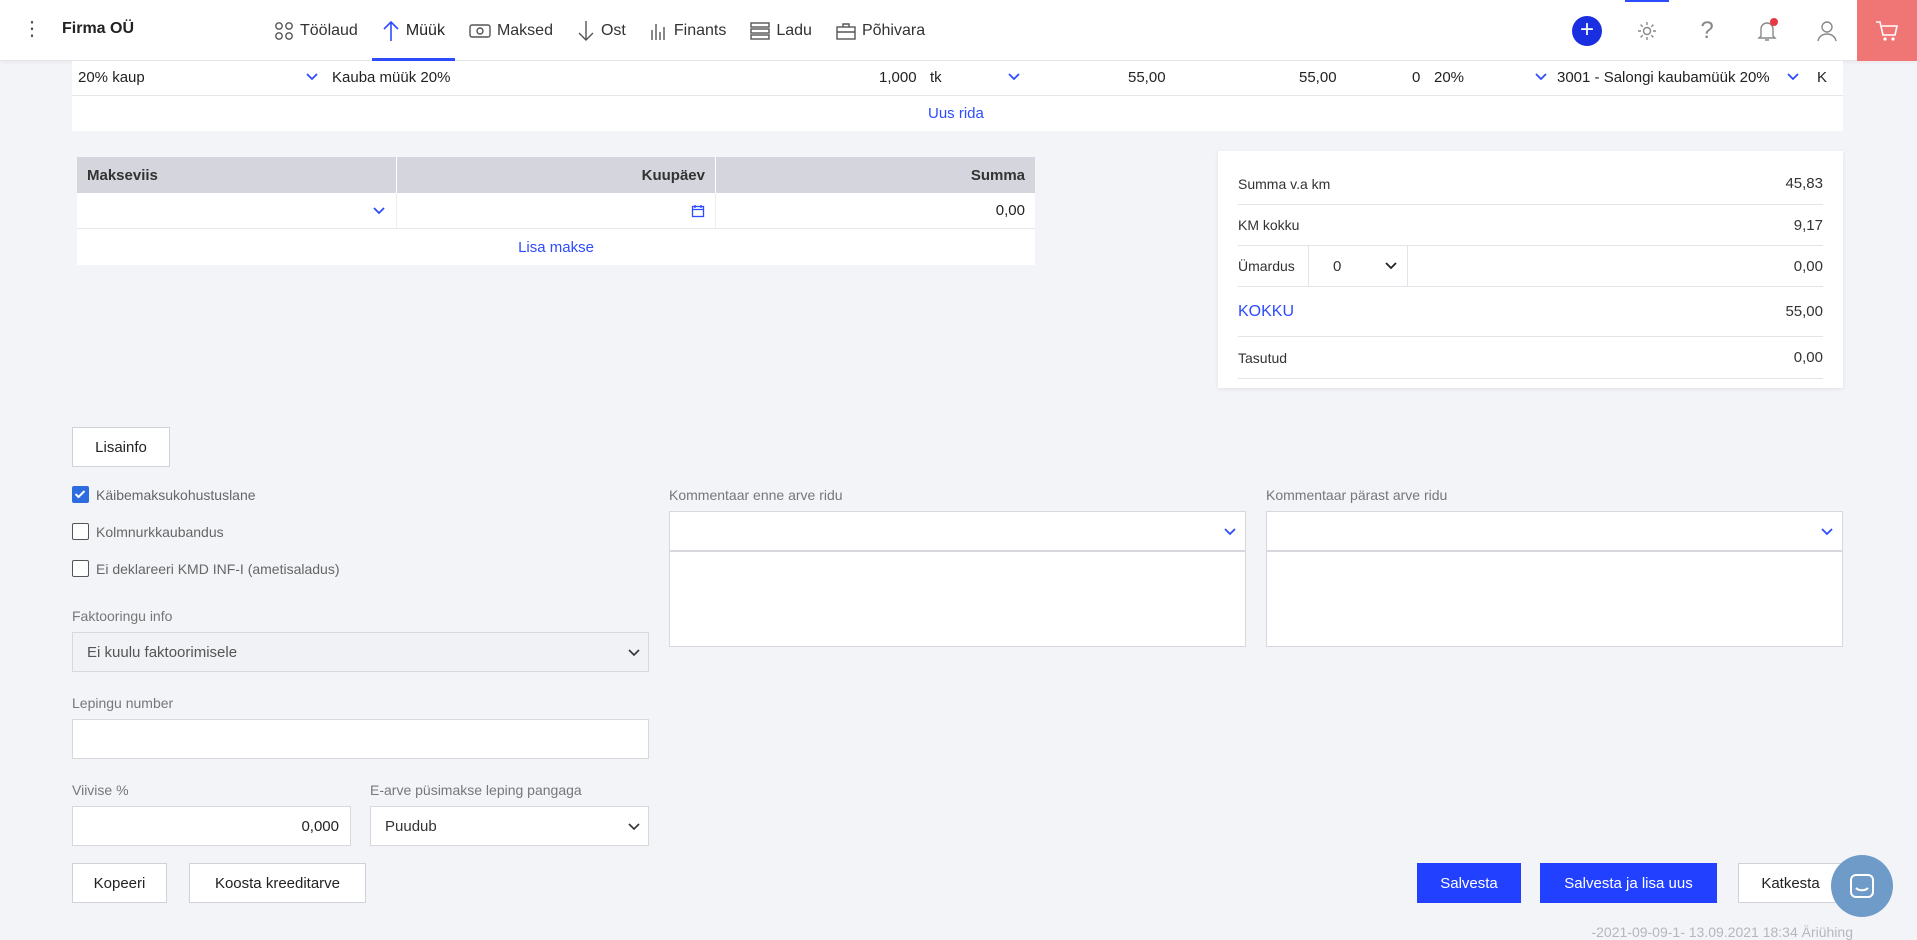  I want to click on payments-header: Makseviis Kuupäev Summa, so click(556, 175).